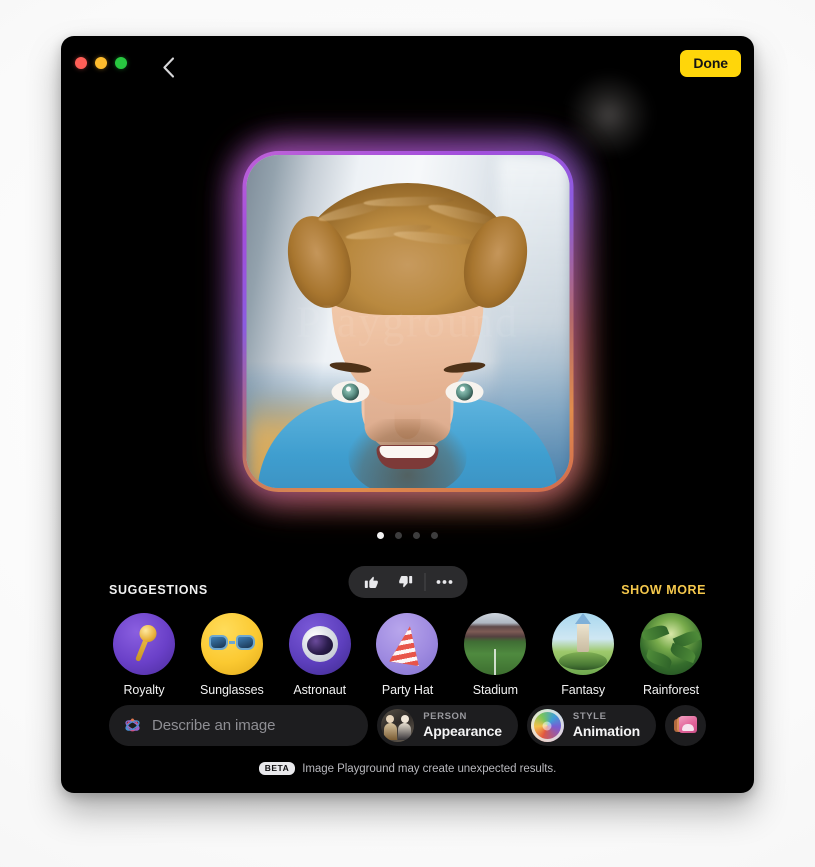 The height and width of the screenshot is (867, 815). I want to click on person-appearance-chip: PERSON Appearance, so click(447, 725).